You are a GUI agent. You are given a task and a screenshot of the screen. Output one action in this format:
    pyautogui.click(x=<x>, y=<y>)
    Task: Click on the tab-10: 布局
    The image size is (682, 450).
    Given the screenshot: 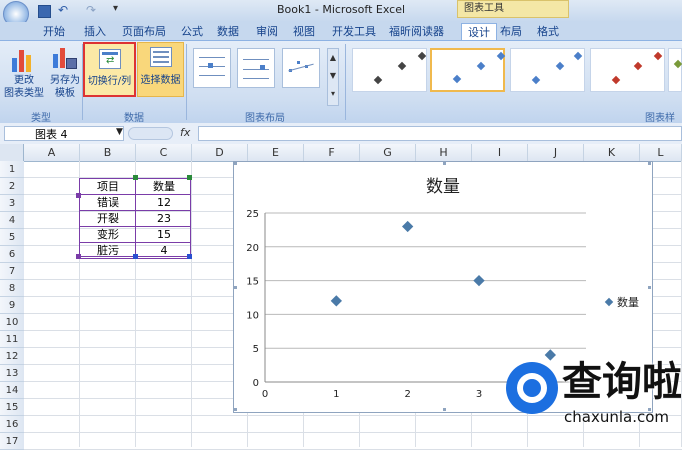 What is the action you would take?
    pyautogui.click(x=511, y=31)
    